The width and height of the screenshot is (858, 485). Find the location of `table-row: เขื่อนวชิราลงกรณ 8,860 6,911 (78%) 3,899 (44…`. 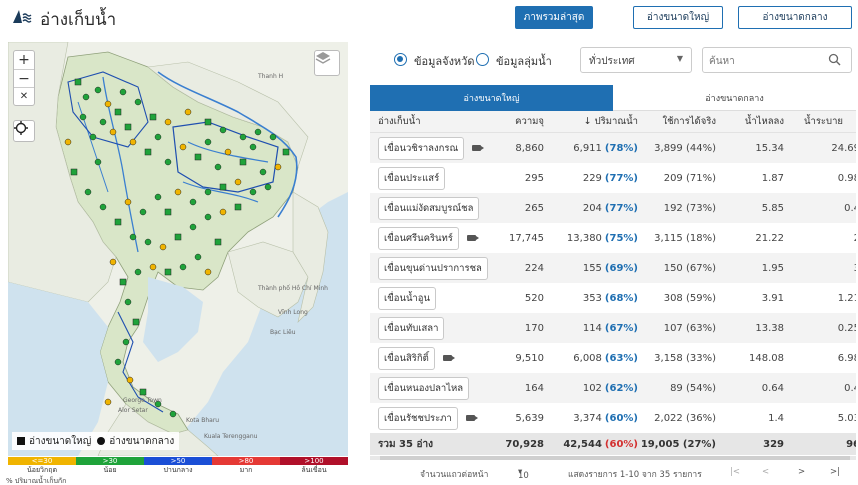

table-row: เขื่อนวชิราลงกรณ 8,860 6,911 (78%) 3,899 (44… is located at coordinates (613, 148).